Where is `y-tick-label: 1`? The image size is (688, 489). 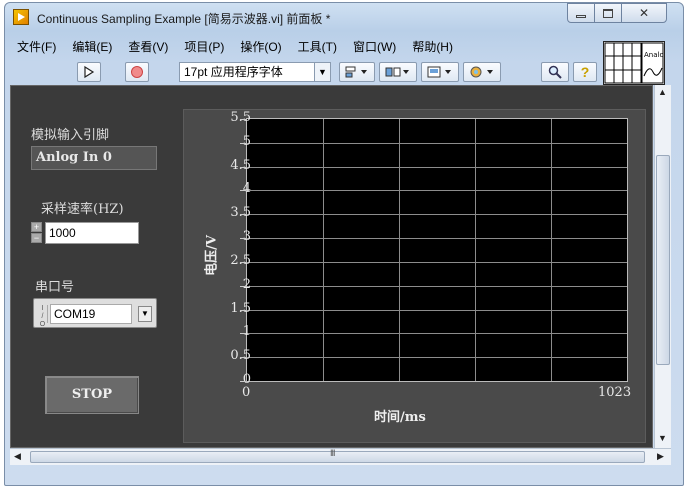
y-tick-label: 1 is located at coordinates (246, 332).